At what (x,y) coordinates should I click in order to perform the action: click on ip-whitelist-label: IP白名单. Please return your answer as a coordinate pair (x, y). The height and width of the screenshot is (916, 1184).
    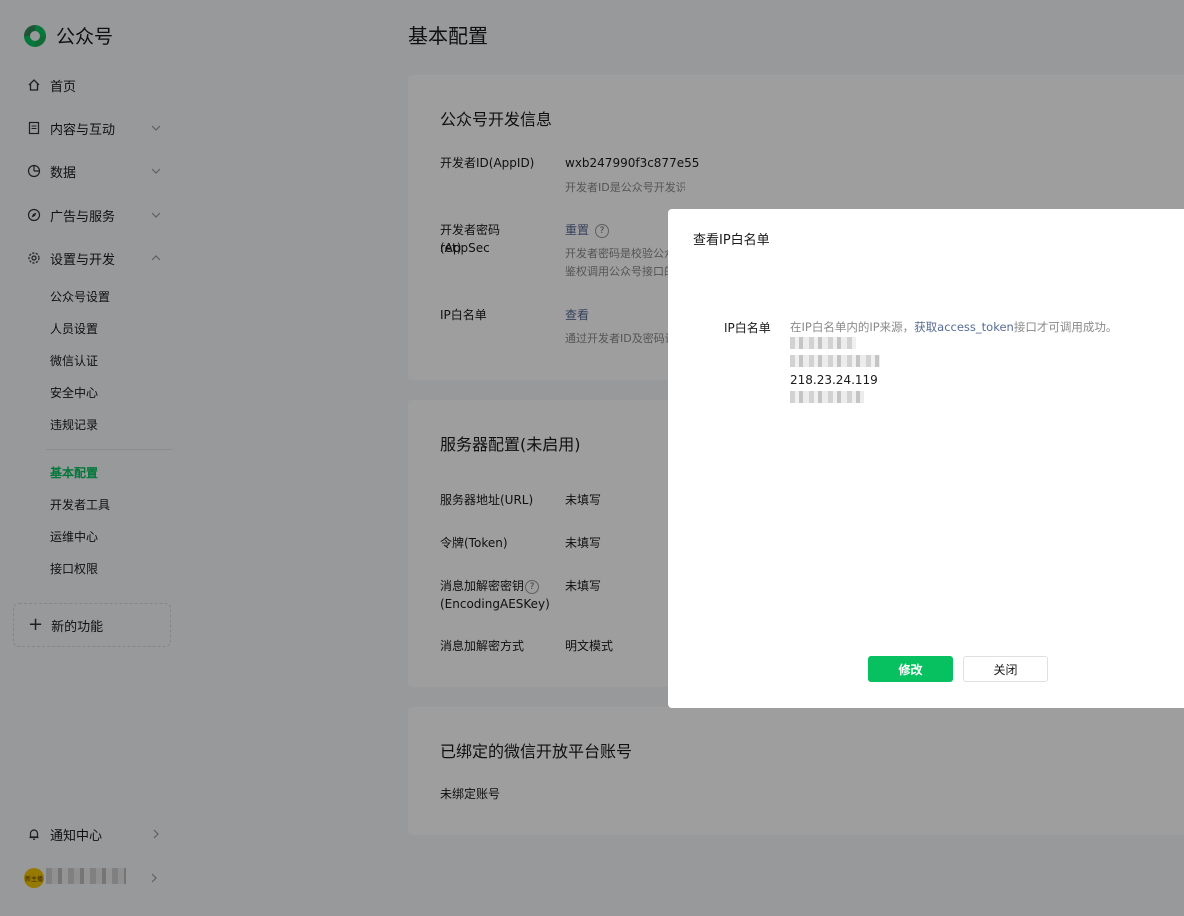
    Looking at the image, I should click on (747, 328).